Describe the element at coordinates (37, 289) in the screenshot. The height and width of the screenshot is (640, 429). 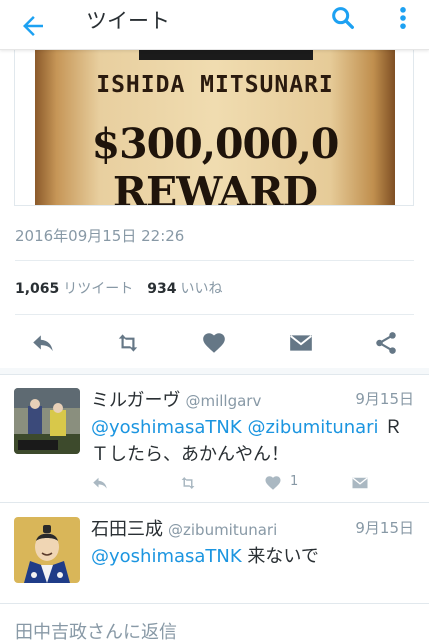
I see `retweet-count: 1,065` at that location.